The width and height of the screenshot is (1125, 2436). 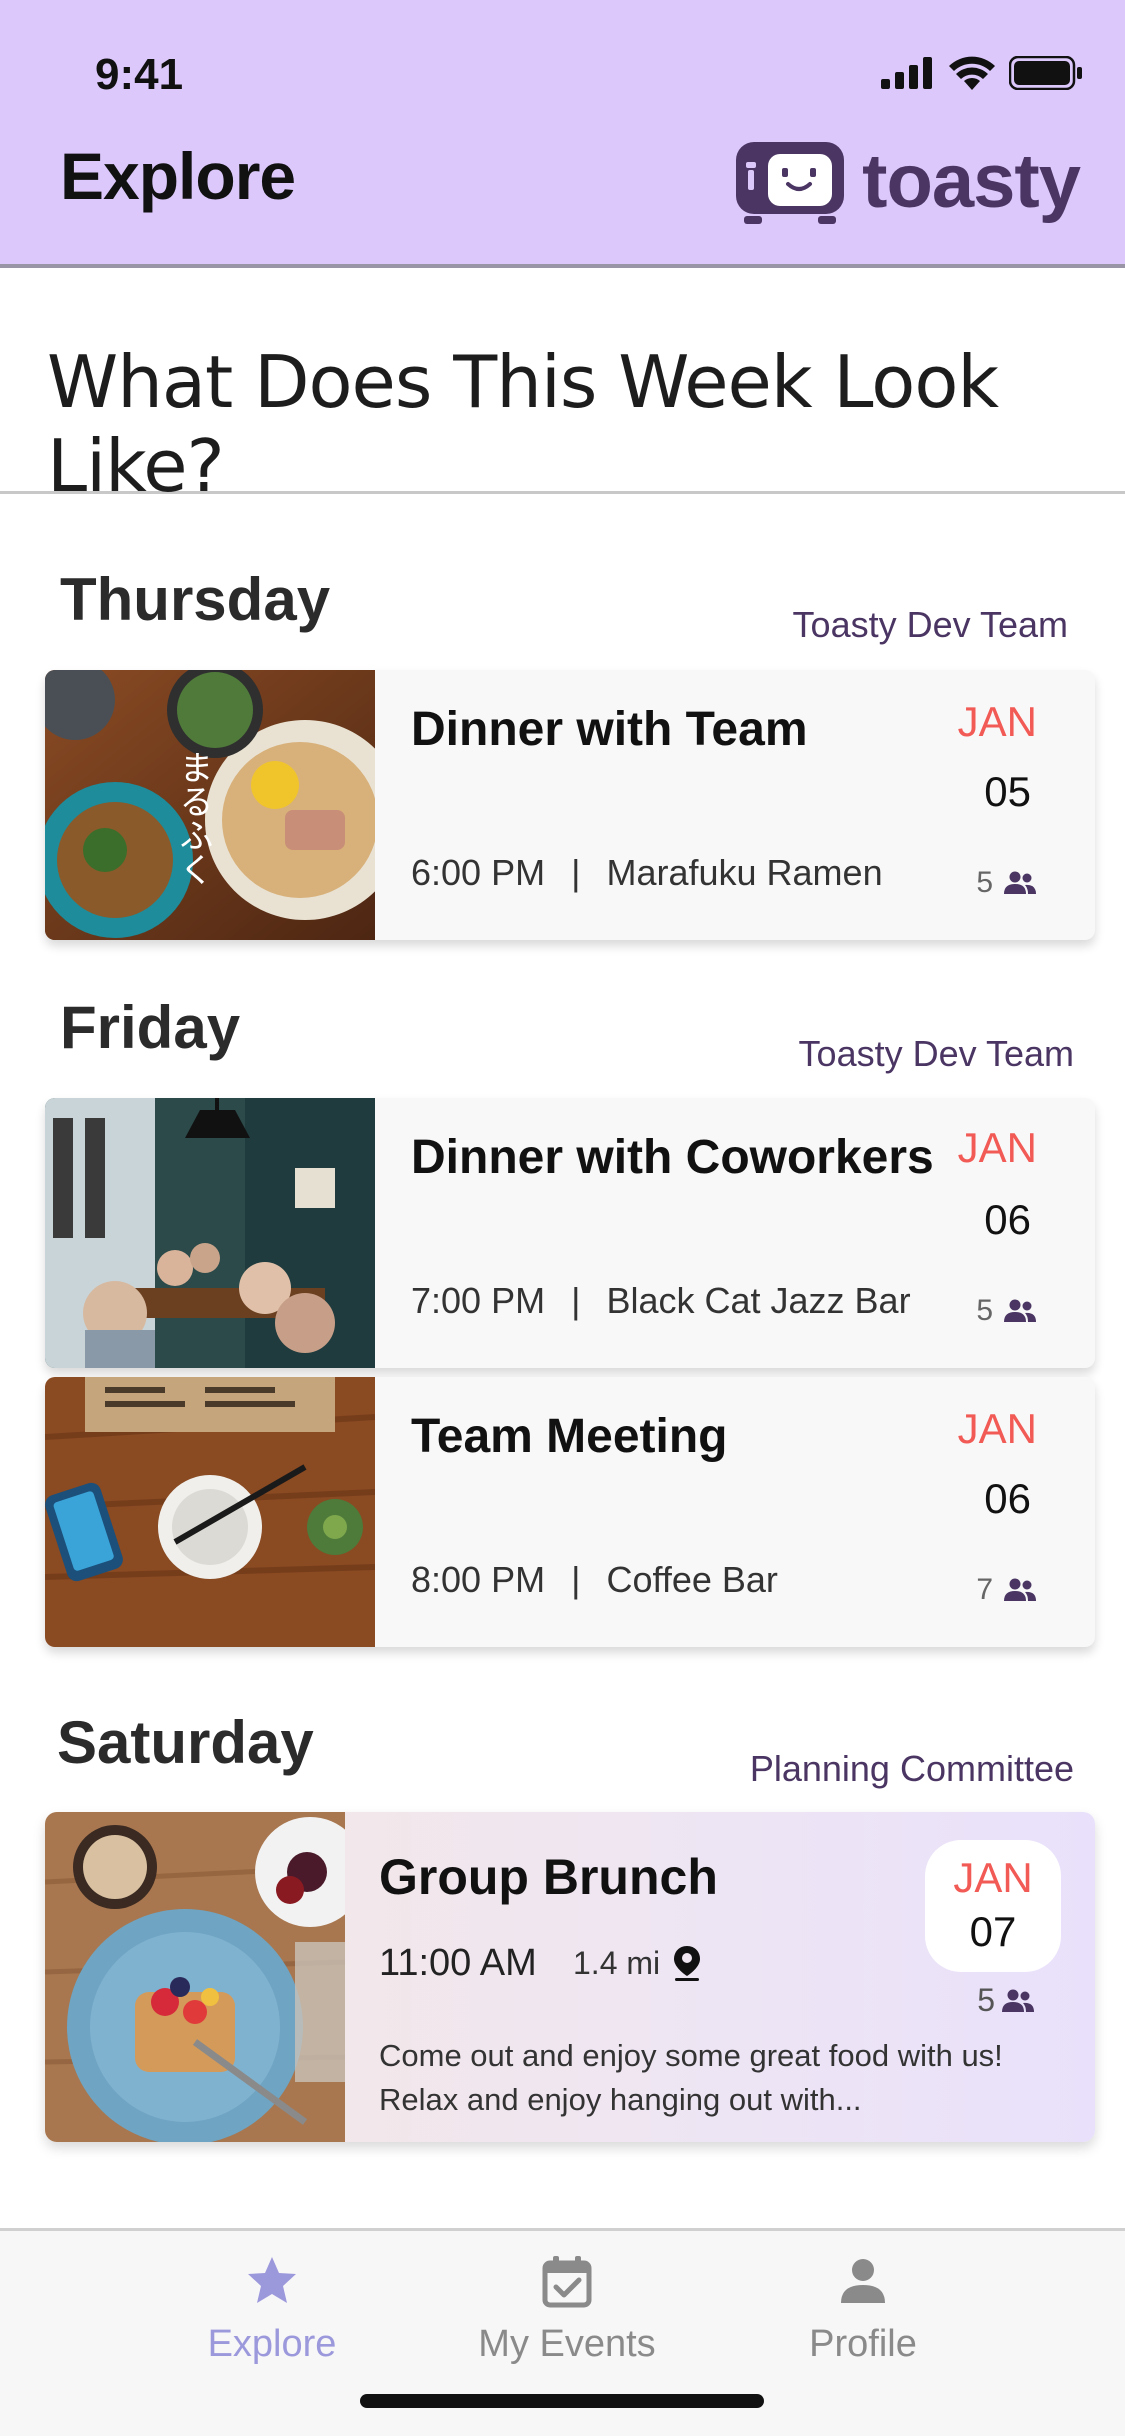 I want to click on calendar-check-icon, so click(x=567, y=2282).